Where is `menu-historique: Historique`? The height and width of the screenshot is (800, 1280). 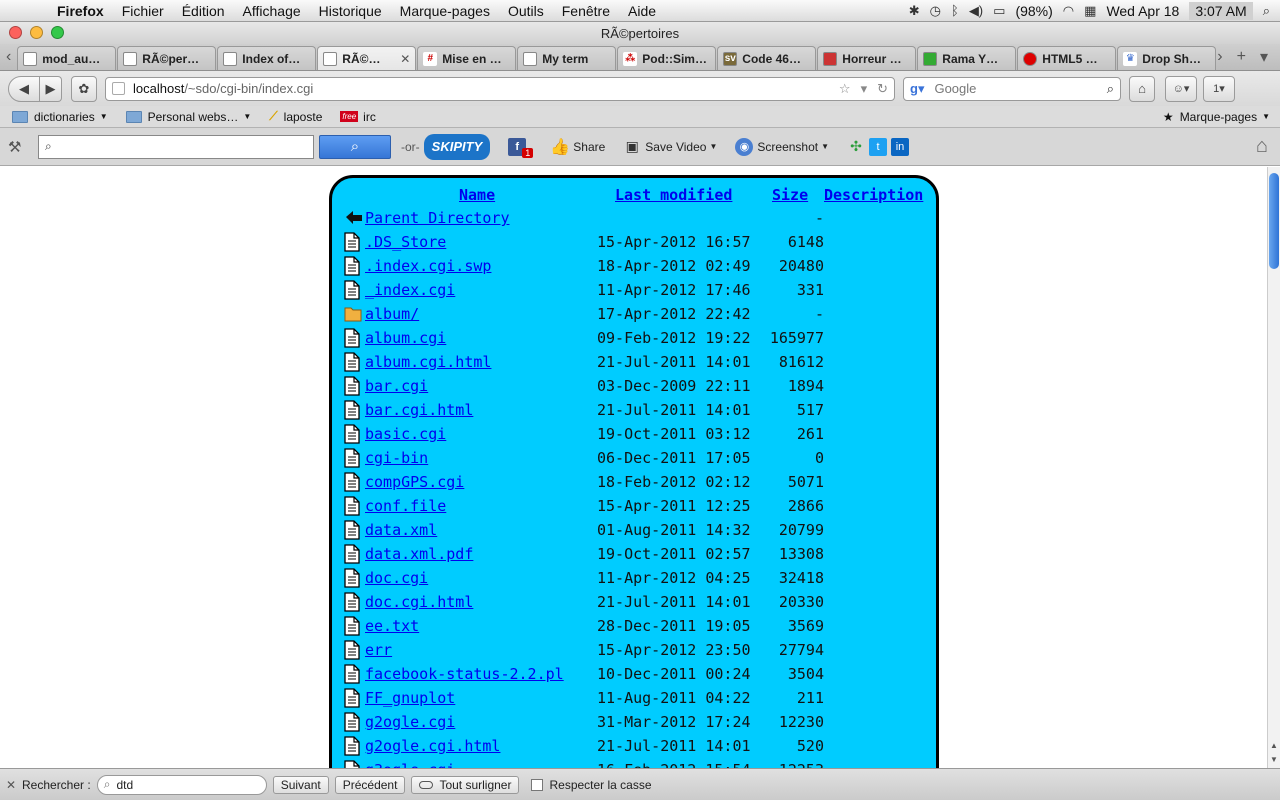 menu-historique: Historique is located at coordinates (350, 11).